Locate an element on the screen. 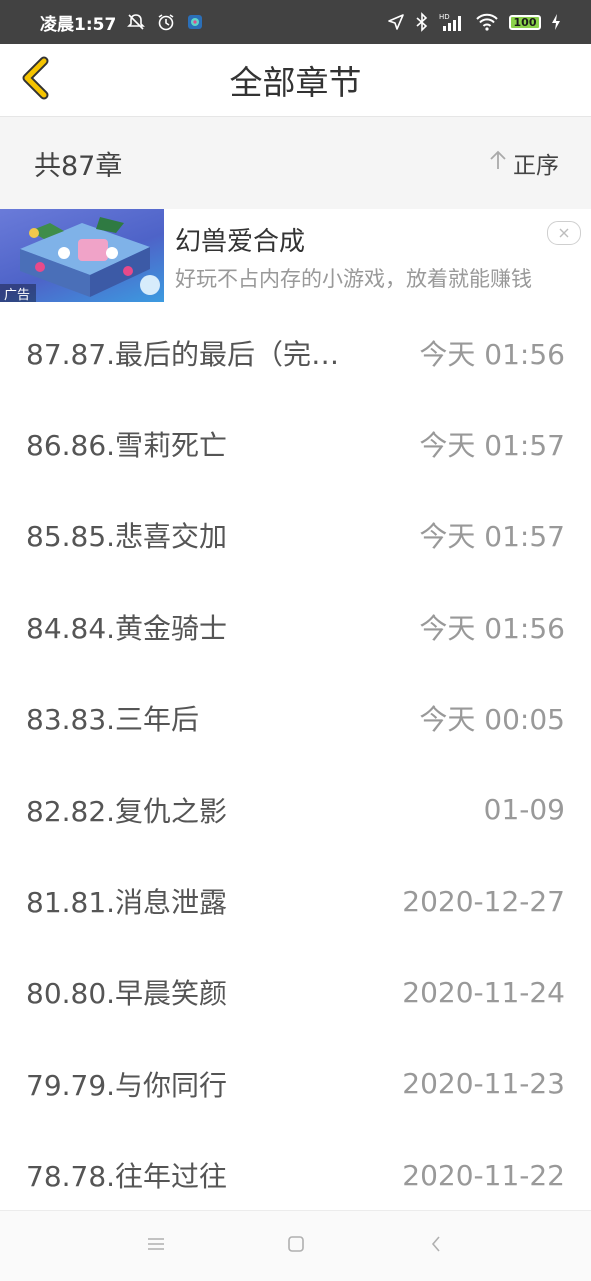  sort-order-button: 正序 is located at coordinates (524, 163).